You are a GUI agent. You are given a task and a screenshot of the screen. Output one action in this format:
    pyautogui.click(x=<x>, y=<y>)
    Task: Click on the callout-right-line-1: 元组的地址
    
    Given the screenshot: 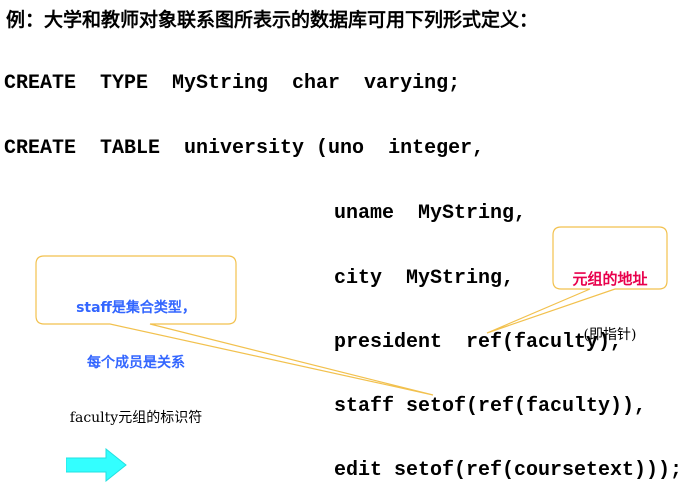 What is the action you would take?
    pyautogui.click(x=610, y=279)
    